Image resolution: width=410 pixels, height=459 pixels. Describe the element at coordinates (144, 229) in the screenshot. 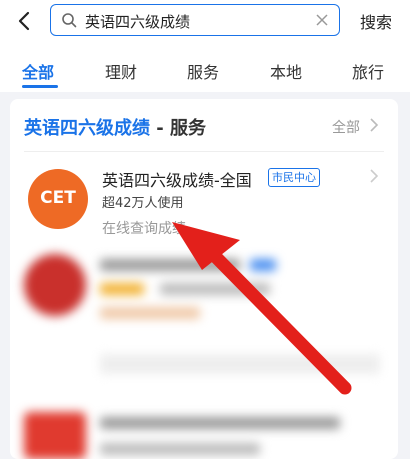

I see `result-description: 在线查询成绩` at that location.